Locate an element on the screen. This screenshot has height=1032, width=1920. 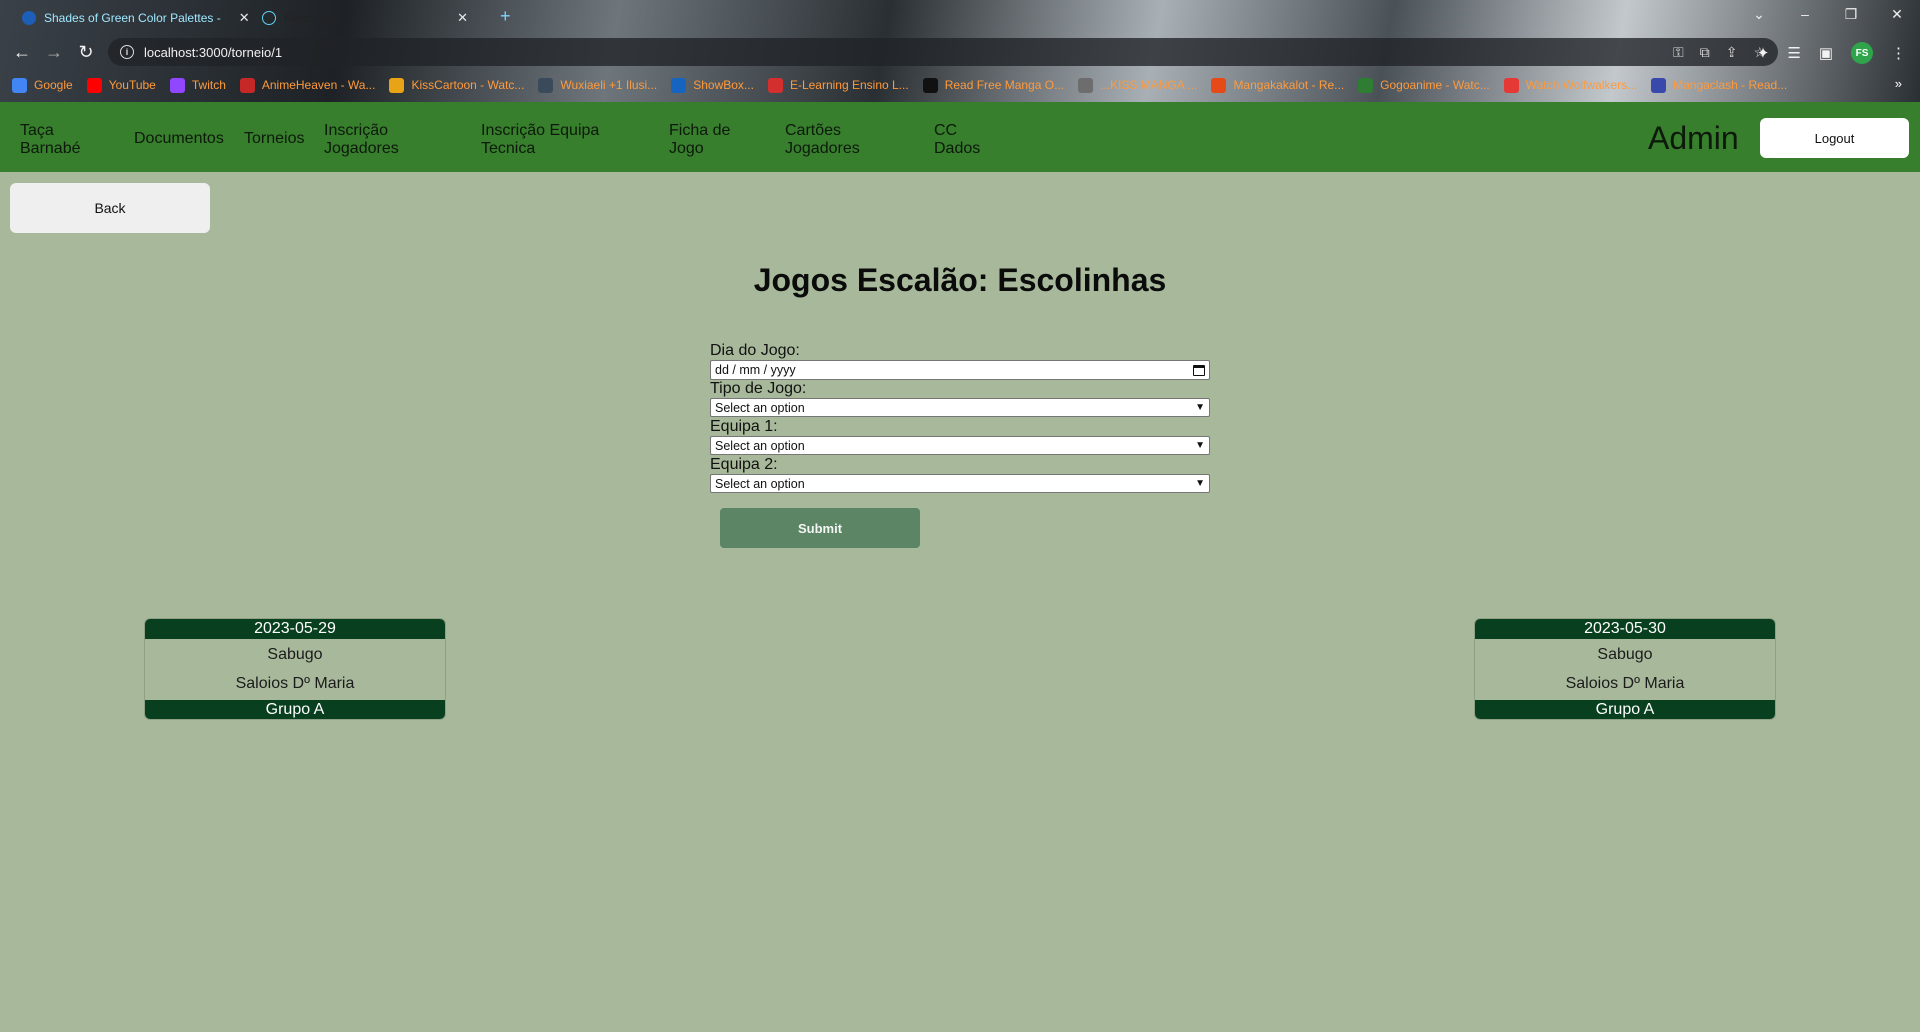
share-icon: ⇪ is located at coordinates (1732, 52).